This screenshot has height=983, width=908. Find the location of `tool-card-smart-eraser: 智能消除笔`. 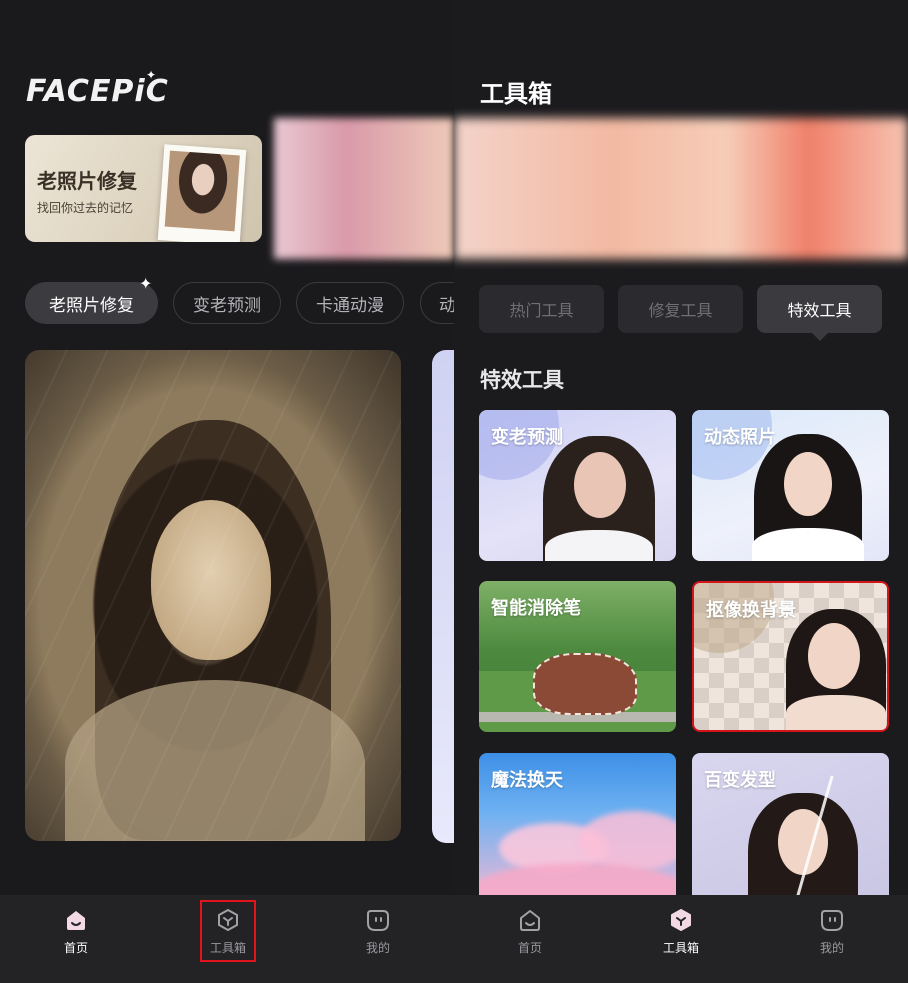

tool-card-smart-eraser: 智能消除笔 is located at coordinates (577, 656).